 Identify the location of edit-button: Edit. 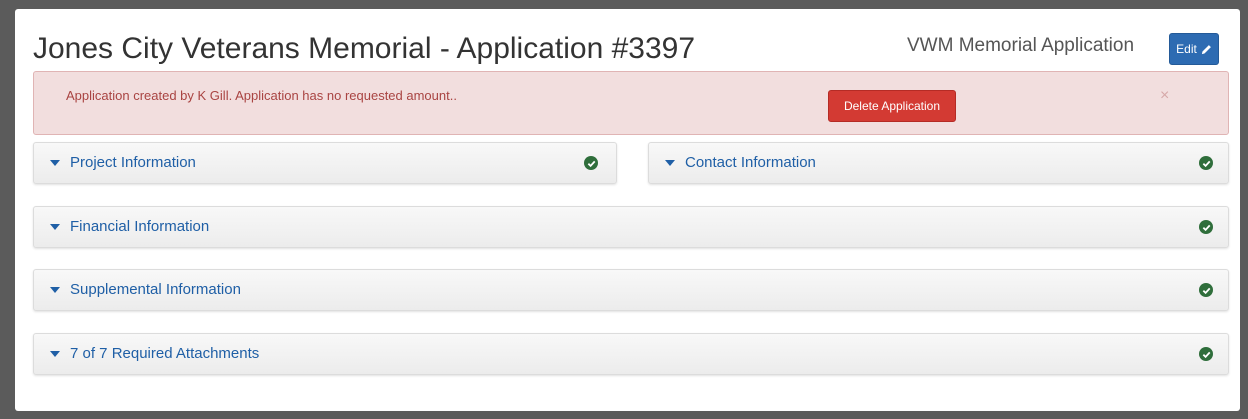
(1194, 49).